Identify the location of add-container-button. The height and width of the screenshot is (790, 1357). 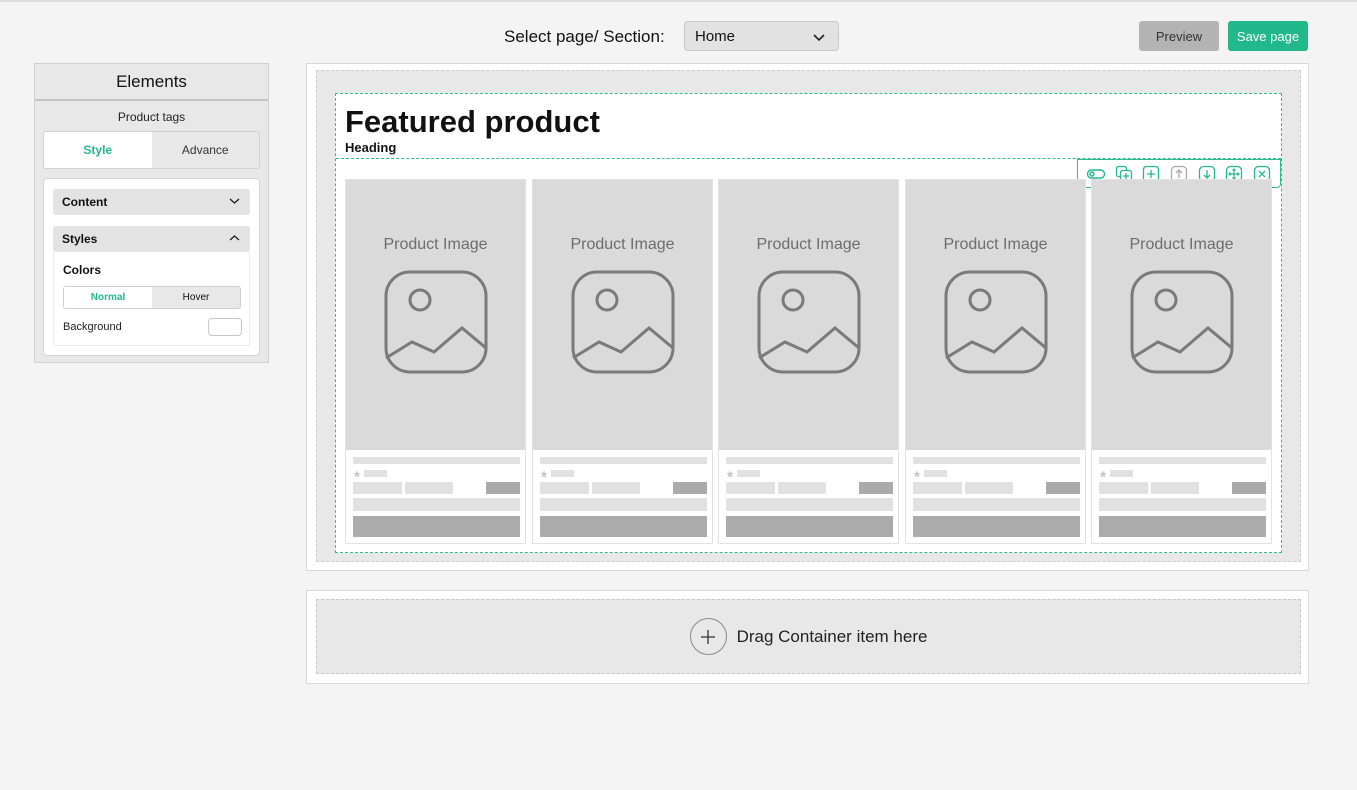
(708, 636).